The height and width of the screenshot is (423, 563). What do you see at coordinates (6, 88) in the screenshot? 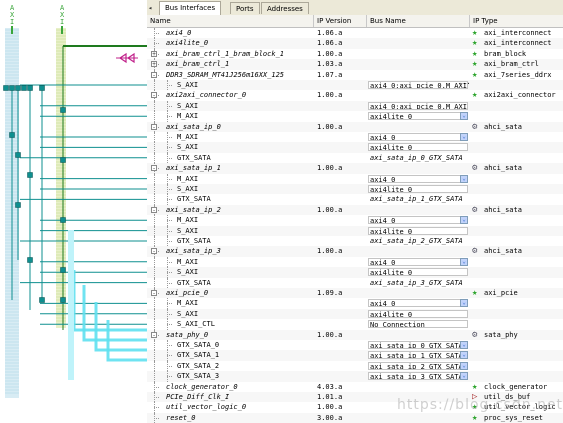
I see `bus-node` at bounding box center [6, 88].